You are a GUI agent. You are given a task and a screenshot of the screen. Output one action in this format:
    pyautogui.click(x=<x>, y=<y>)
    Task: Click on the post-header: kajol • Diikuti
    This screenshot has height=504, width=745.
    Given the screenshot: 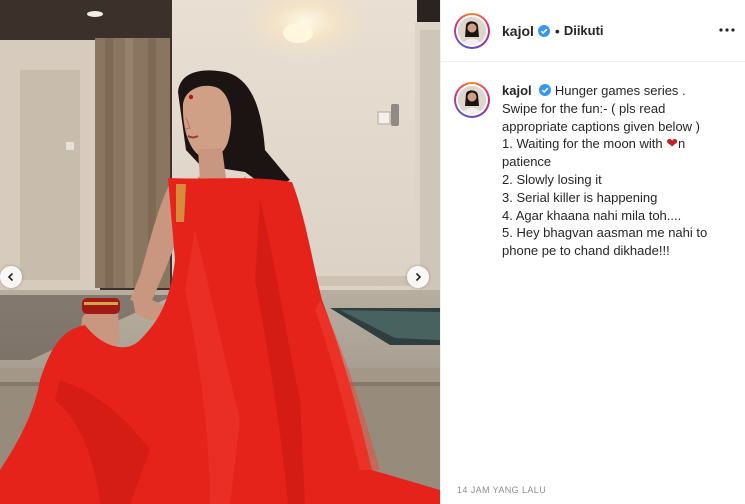 What is the action you would take?
    pyautogui.click(x=593, y=31)
    